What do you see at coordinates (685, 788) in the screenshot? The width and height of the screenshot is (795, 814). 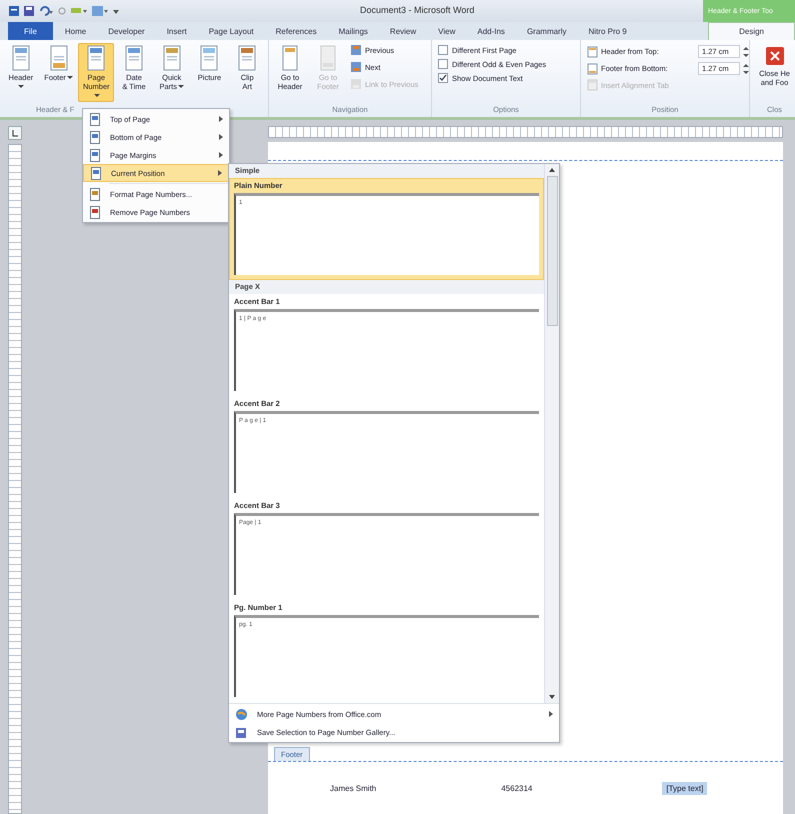 I see `footer-text: [Type text]` at bounding box center [685, 788].